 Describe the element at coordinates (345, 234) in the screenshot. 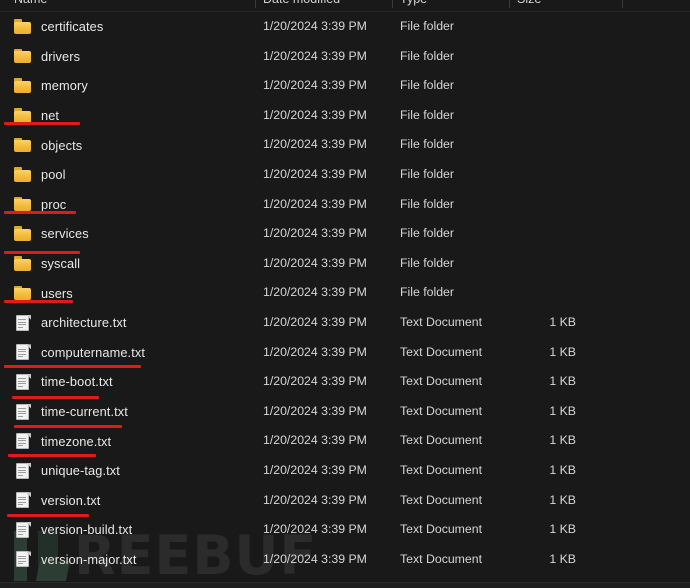

I see `table-row: services 1/20/2024 3:39 PM File folder` at that location.